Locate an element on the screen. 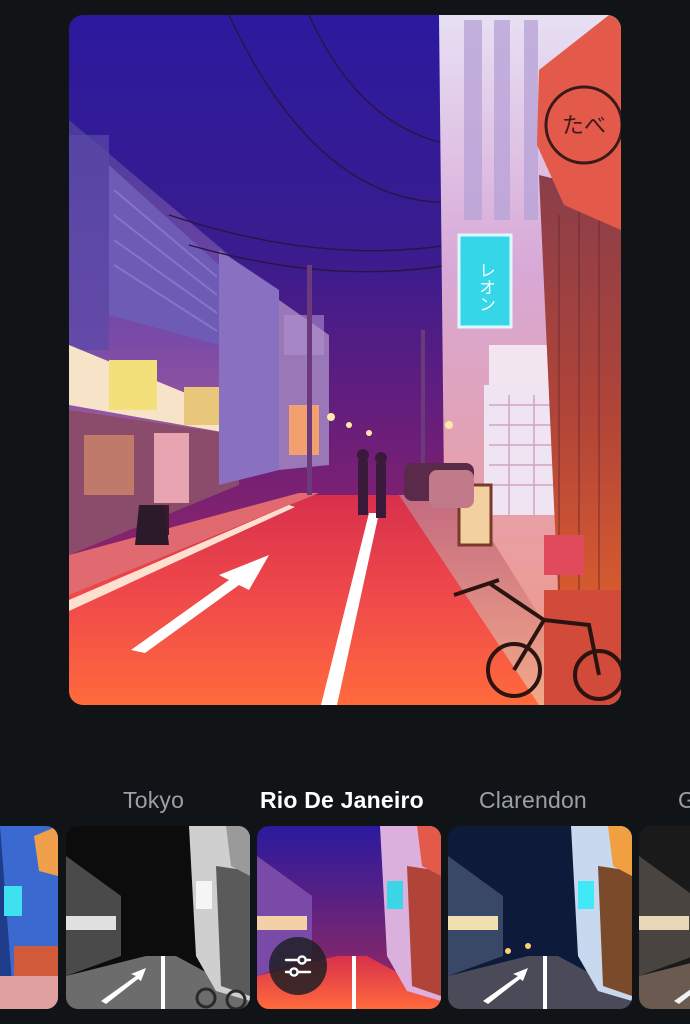 This screenshot has width=690, height=1024. filter-label-next: G is located at coordinates (684, 800).